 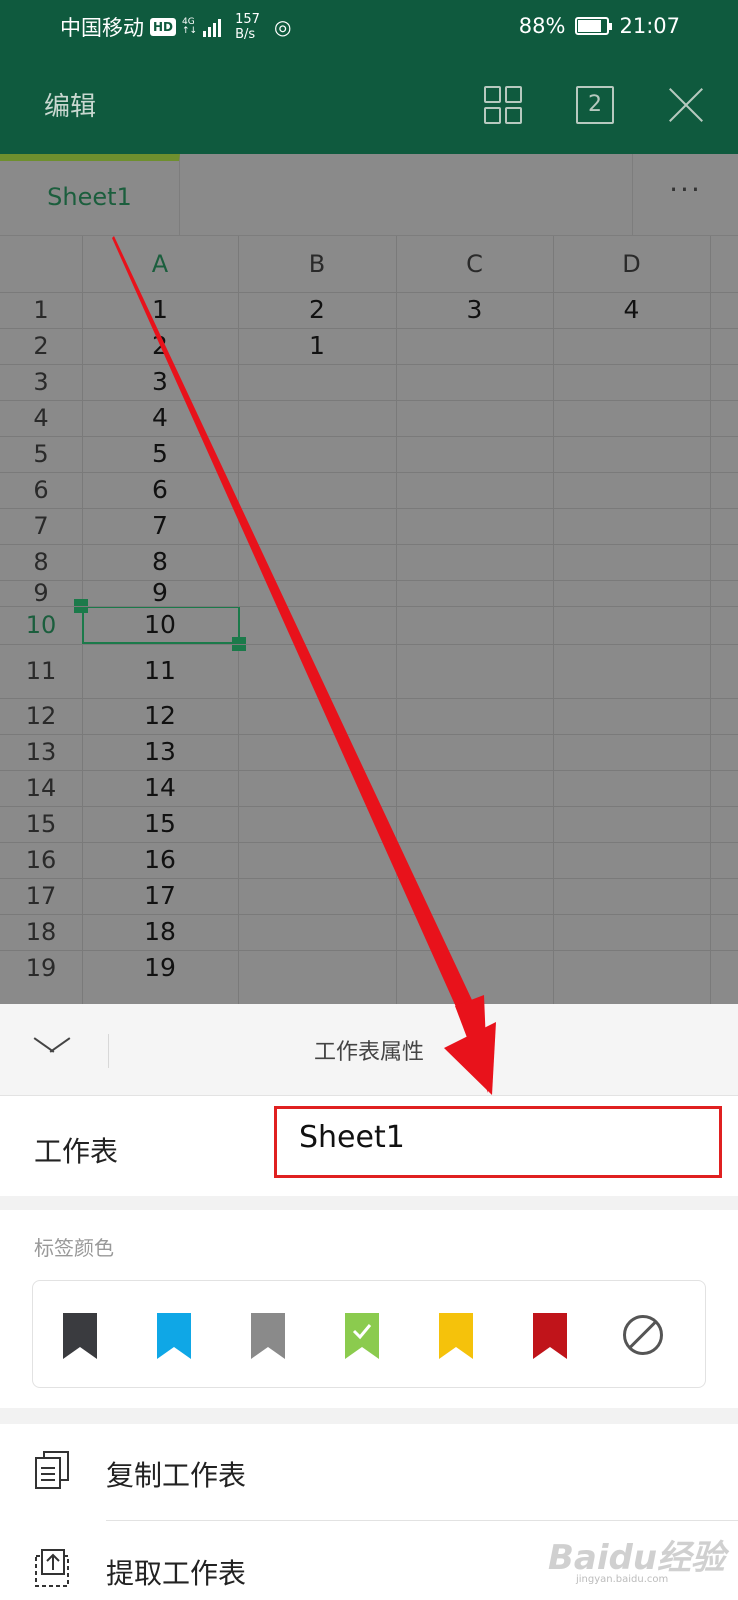 What do you see at coordinates (160, 264) in the screenshot?
I see `column-header-a: A` at bounding box center [160, 264].